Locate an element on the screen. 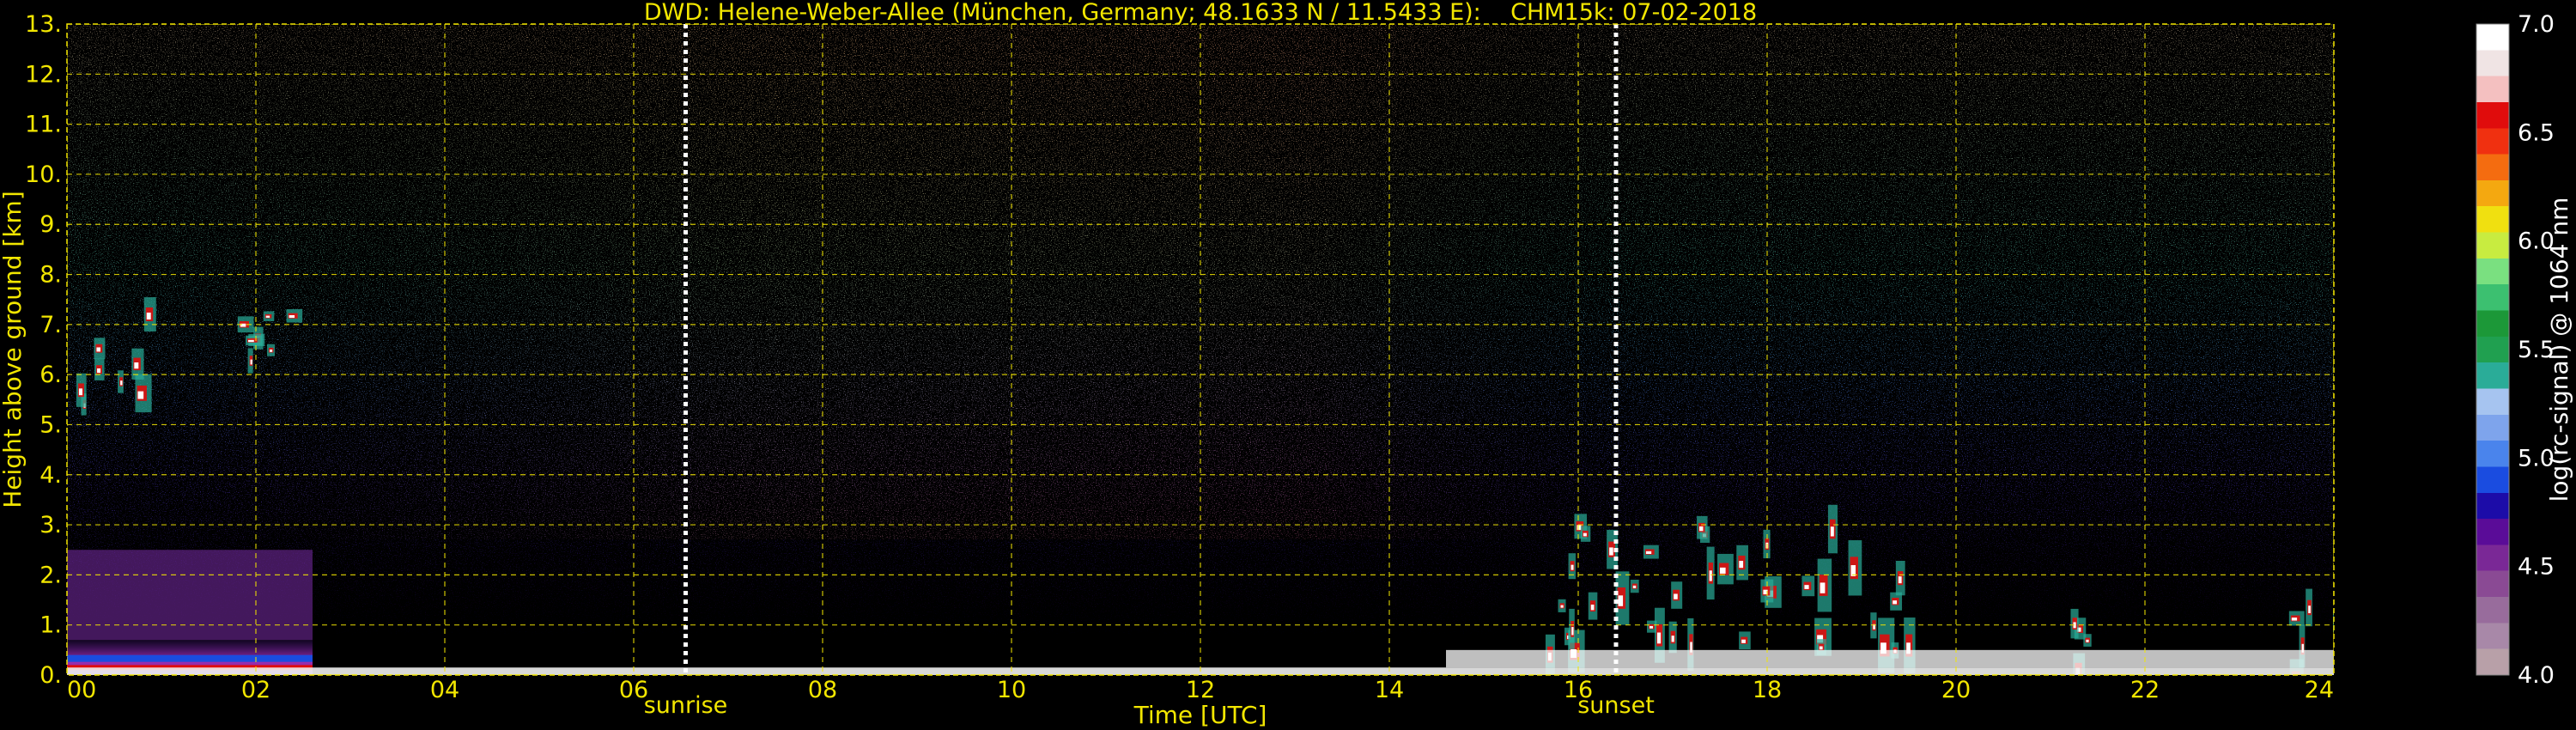  x-tick-label: 02 is located at coordinates (255, 690).